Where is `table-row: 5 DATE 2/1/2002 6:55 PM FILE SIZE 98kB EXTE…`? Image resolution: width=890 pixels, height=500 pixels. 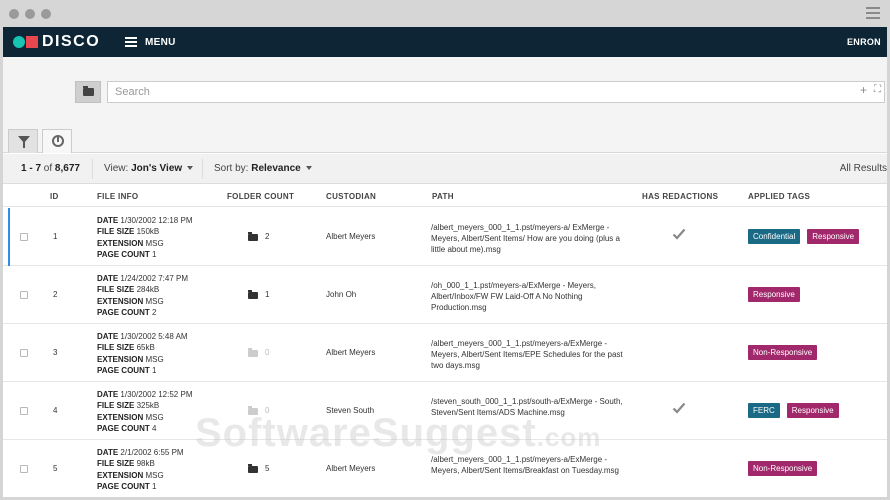
table-row: 5 DATE 2/1/2002 6:55 PM FILE SIZE 98kB EXTE… is located at coordinates (445, 468).